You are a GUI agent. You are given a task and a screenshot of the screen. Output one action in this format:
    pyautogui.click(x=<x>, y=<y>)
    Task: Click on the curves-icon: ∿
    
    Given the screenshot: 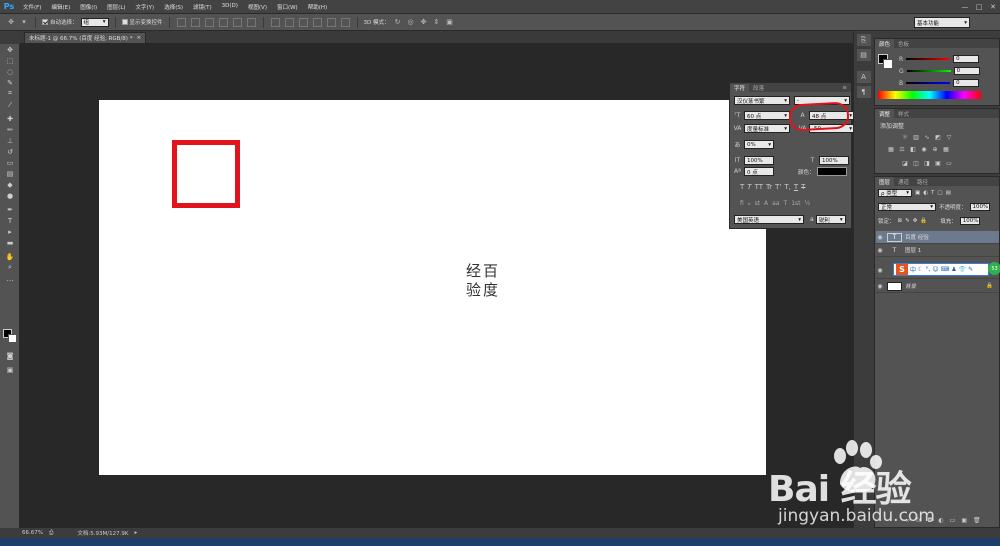 What is the action you would take?
    pyautogui.click(x=927, y=137)
    